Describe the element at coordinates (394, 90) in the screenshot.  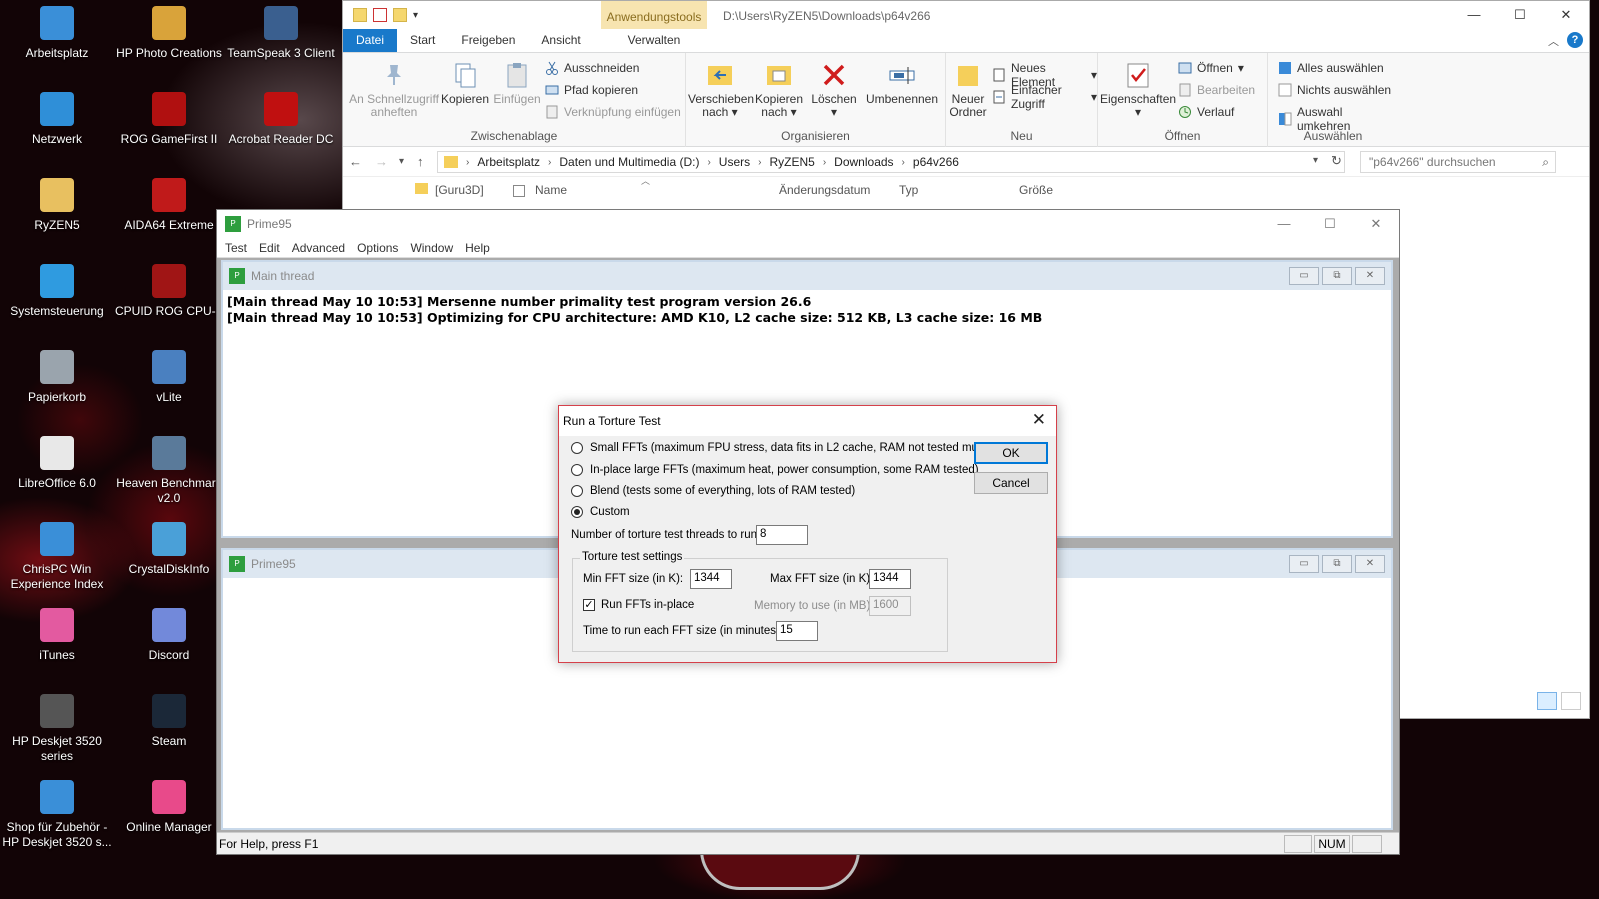
I see `pin-quick-access-button: An Schnellzugriff anheften` at that location.